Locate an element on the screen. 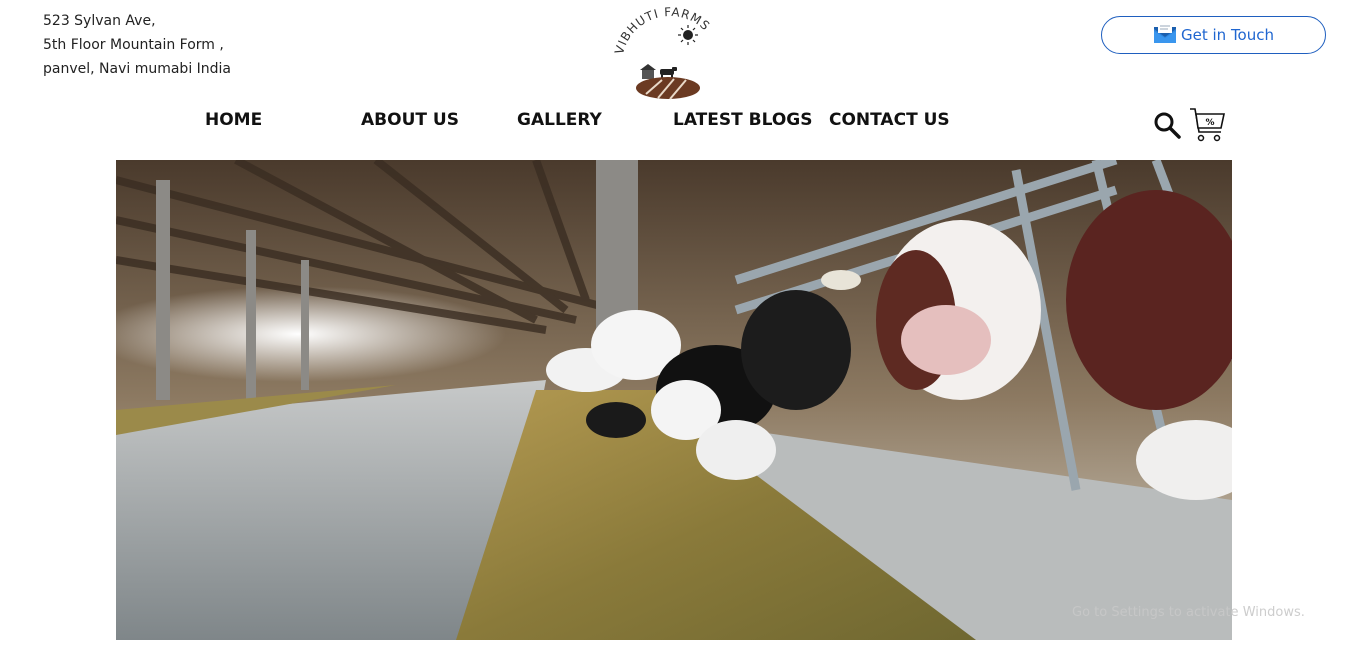 This screenshot has width=1349, height=654. get-in-touch-button: Get in Touch is located at coordinates (1213, 35).